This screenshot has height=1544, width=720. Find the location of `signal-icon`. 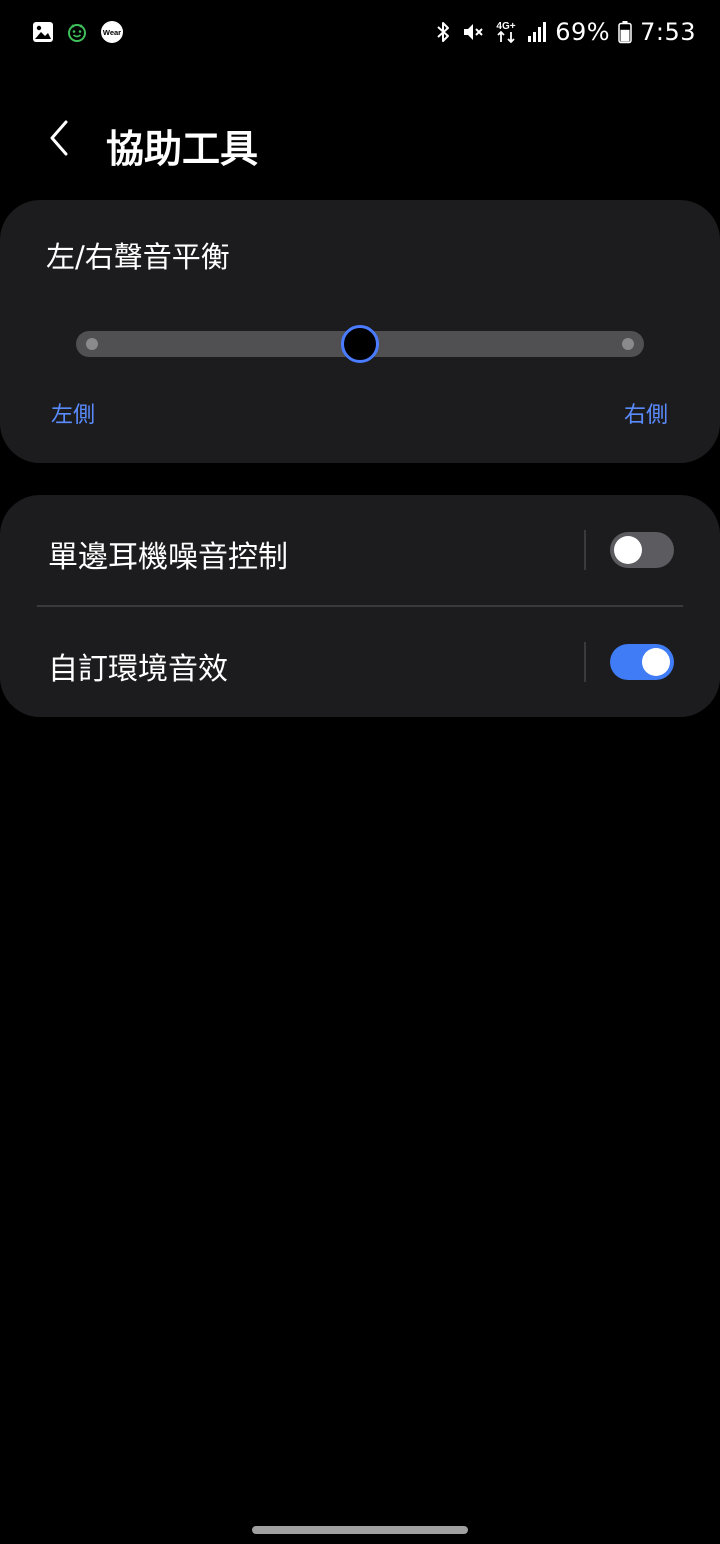

signal-icon is located at coordinates (537, 32).